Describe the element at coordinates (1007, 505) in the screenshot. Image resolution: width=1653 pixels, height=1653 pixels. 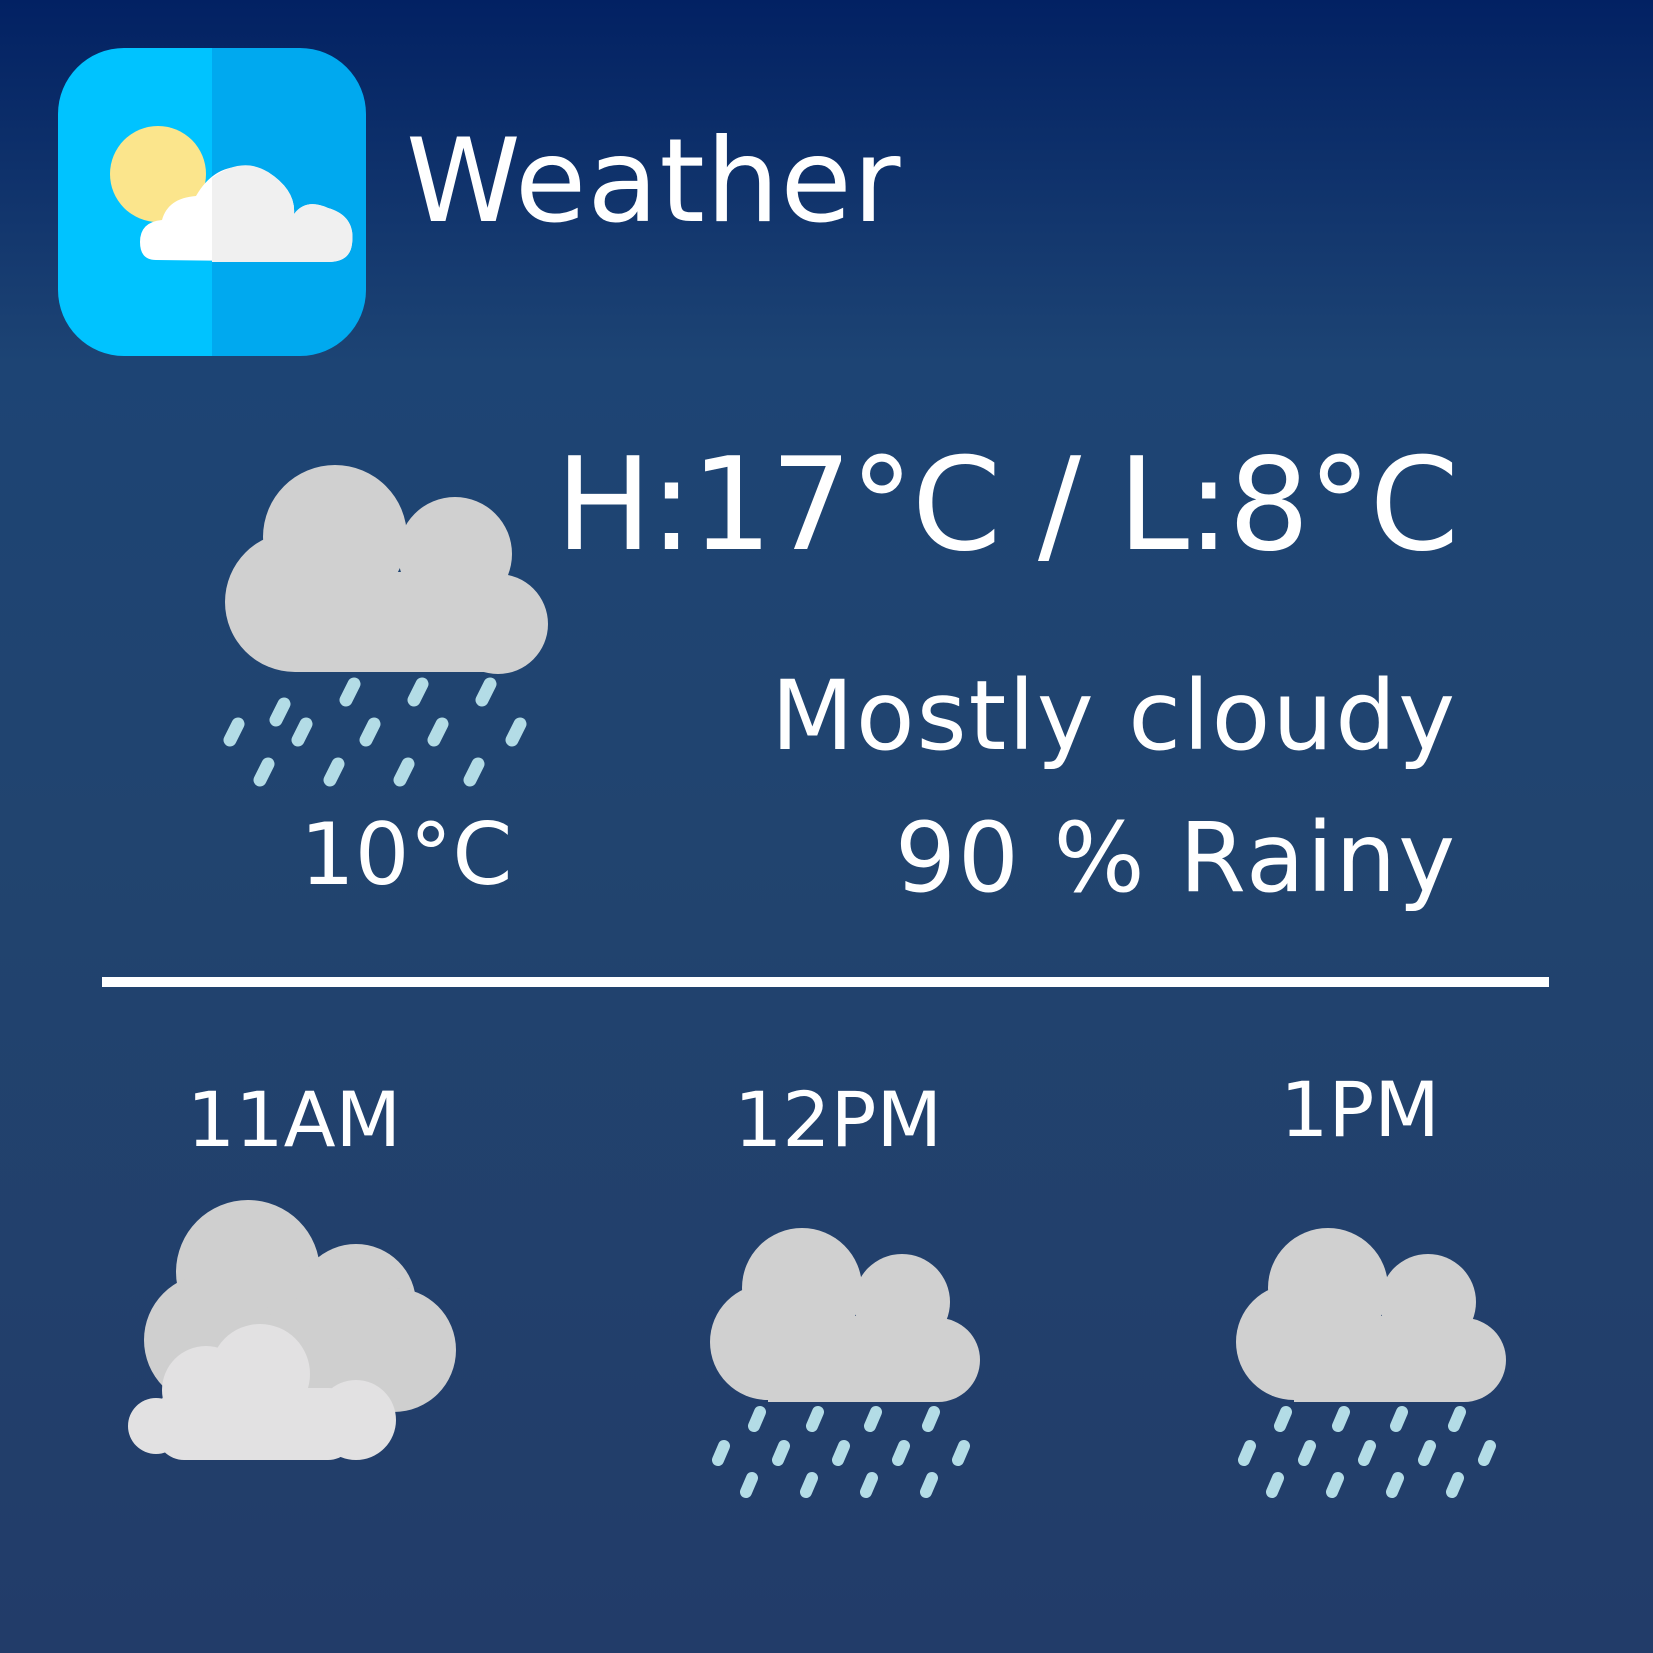
I see `high-low-temperature: H:17°C / L:8°C` at that location.